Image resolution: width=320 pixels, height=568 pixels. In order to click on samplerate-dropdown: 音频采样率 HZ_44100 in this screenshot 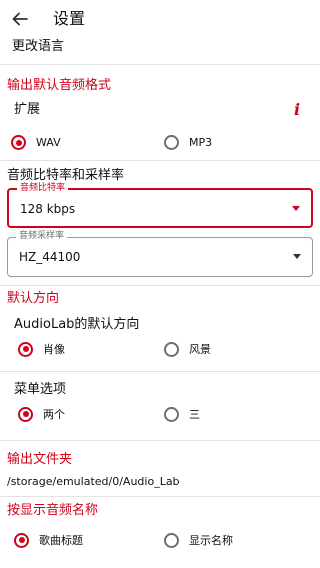, I will do `click(160, 254)`.